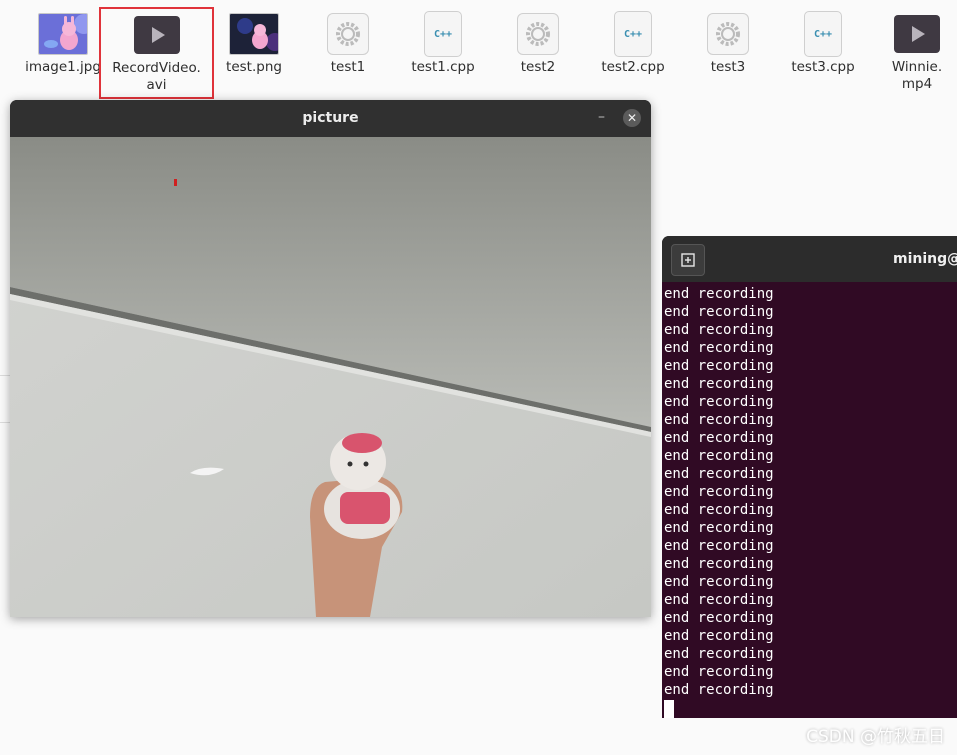 Image resolution: width=957 pixels, height=755 pixels. Describe the element at coordinates (875, 737) in the screenshot. I see `watermark: CSDN @竹秋五日` at that location.